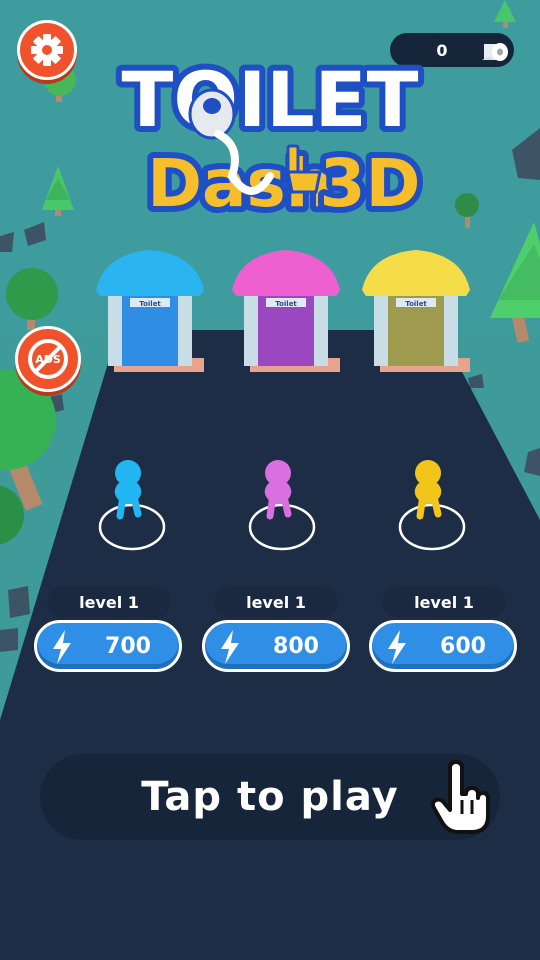 The height and width of the screenshot is (960, 540). I want to click on upgrade-button-pink: 800, so click(276, 646).